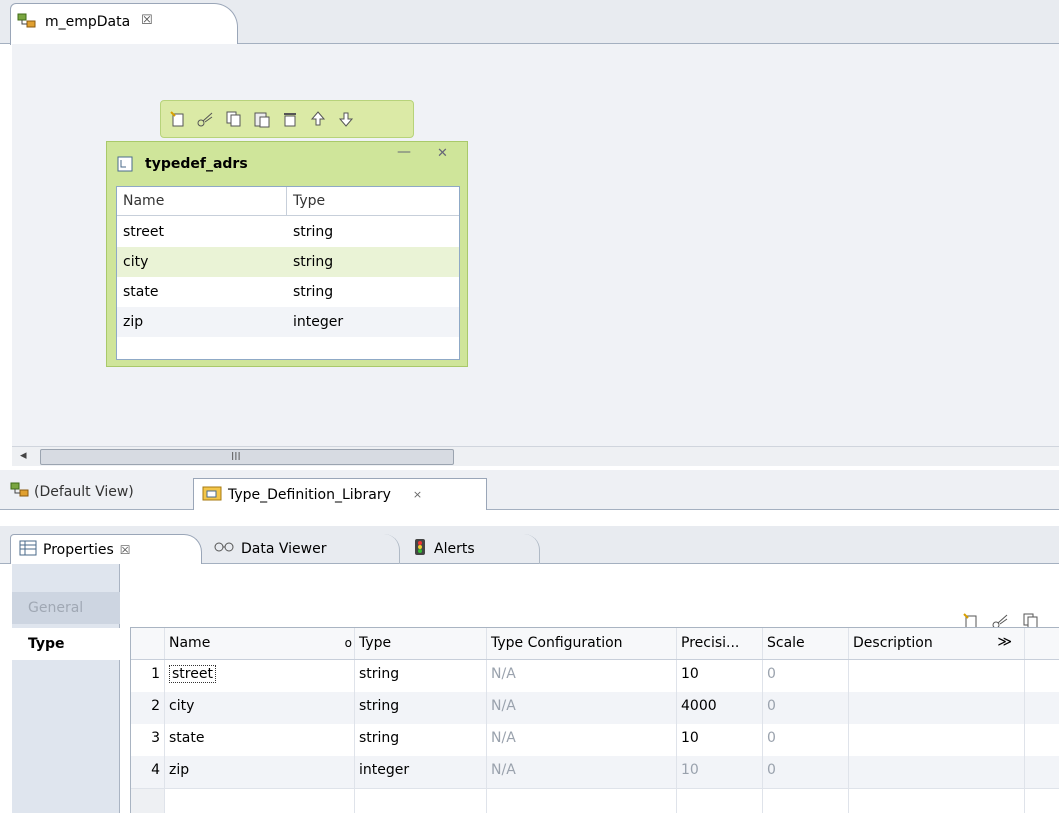  I want to click on editor-tab-bar: m_empData ☒, so click(529, 22).